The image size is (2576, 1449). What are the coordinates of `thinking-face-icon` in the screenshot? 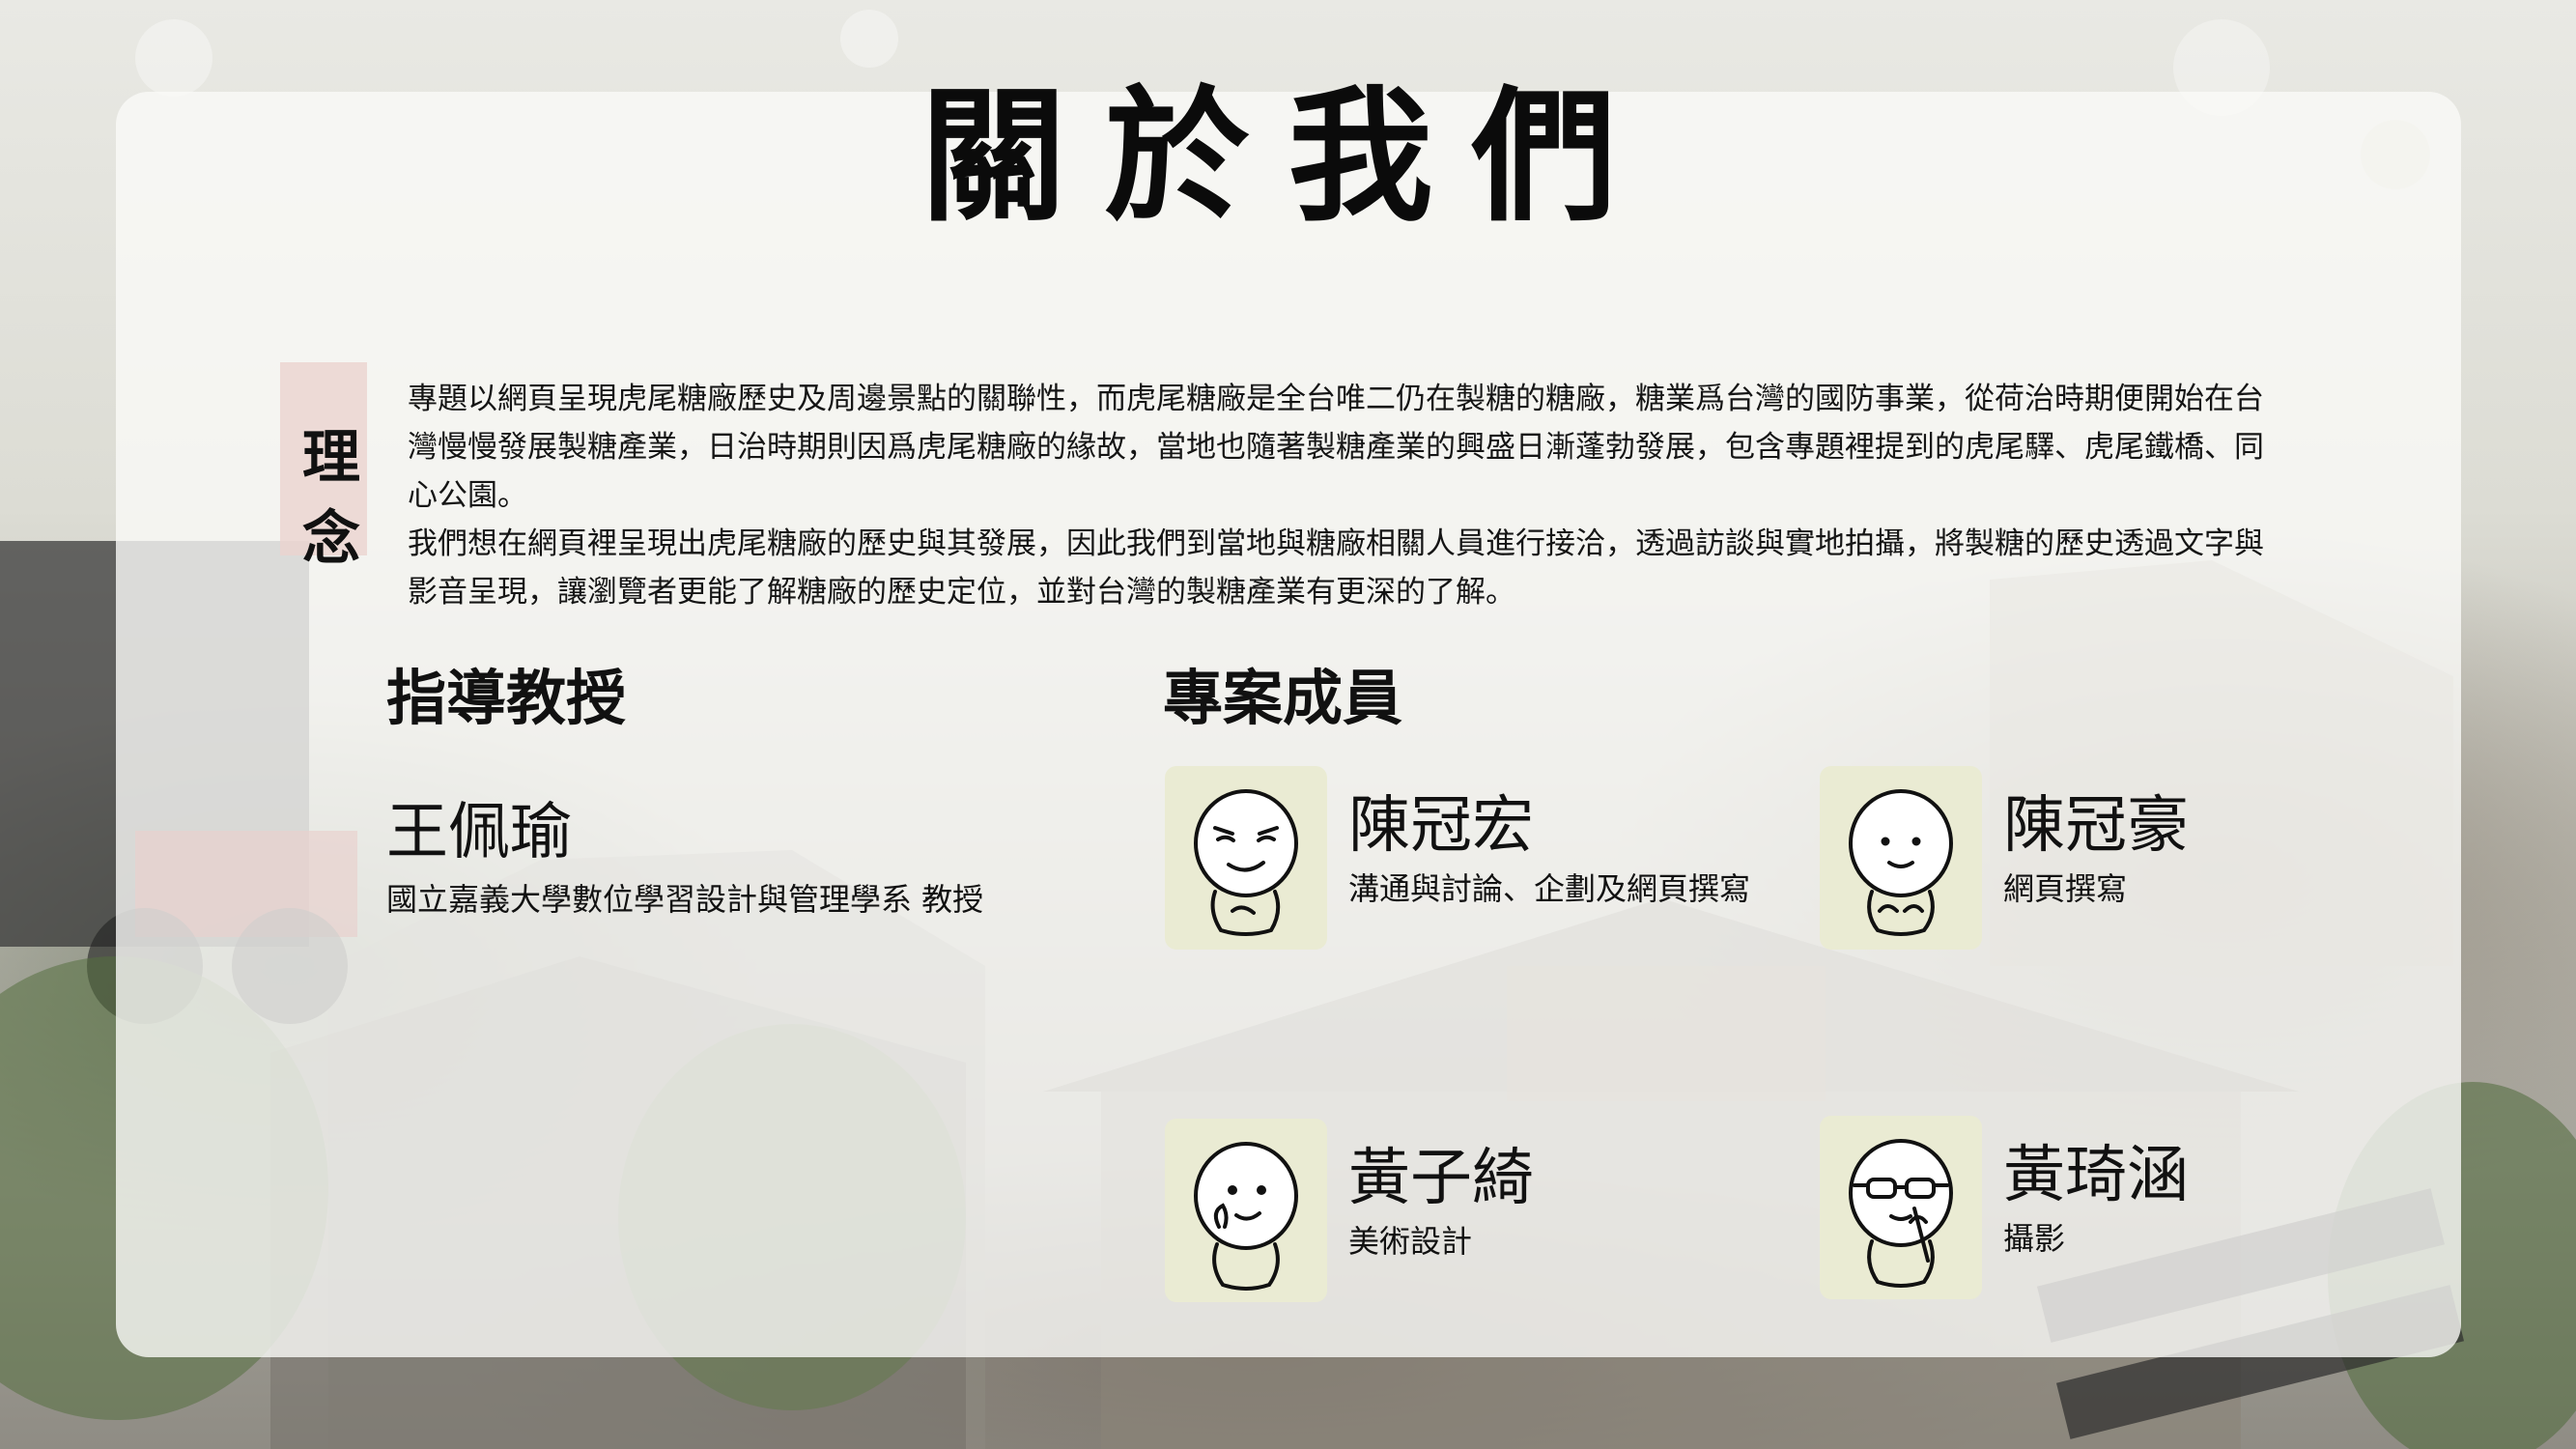 It's located at (1246, 1216).